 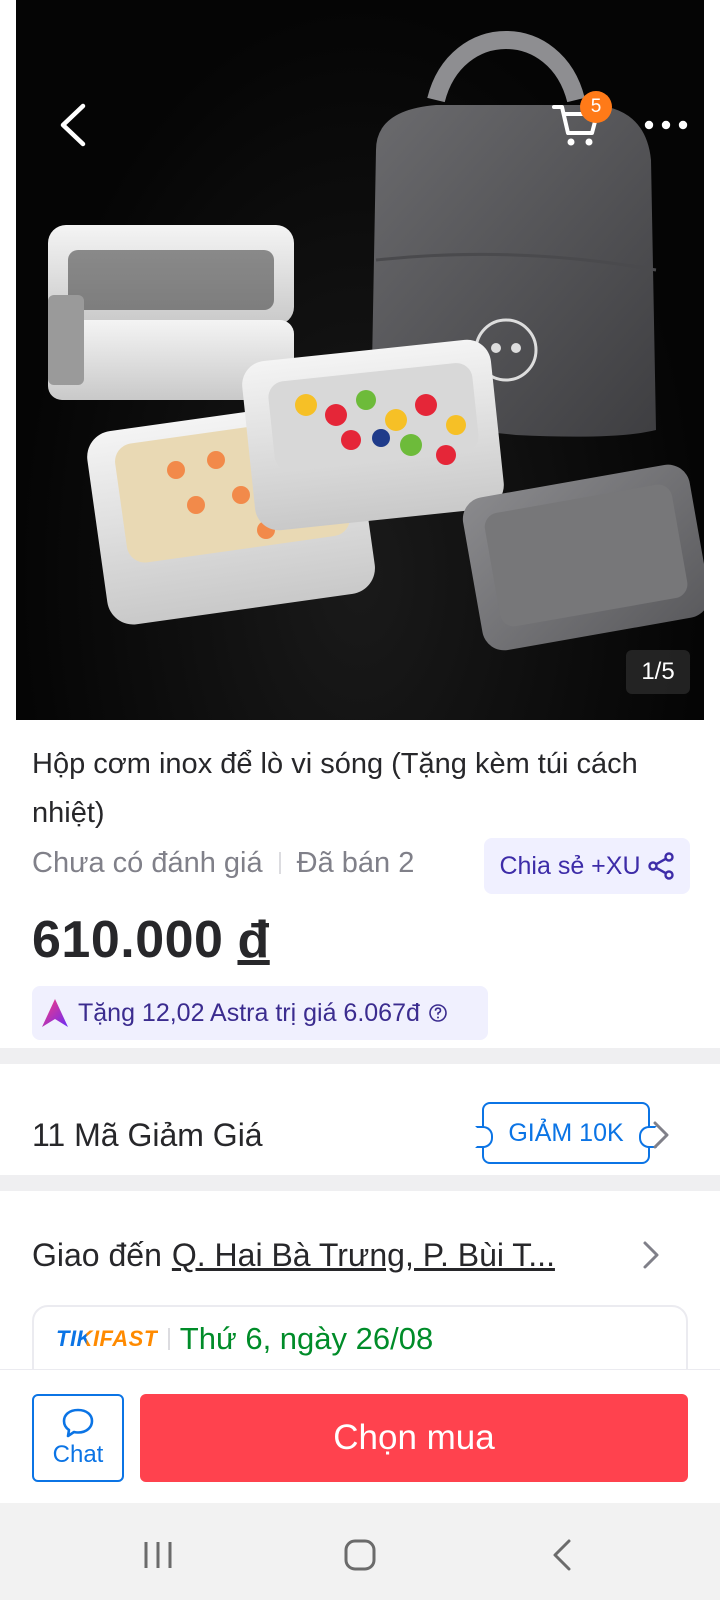 What do you see at coordinates (660, 866) in the screenshot?
I see `share-icon` at bounding box center [660, 866].